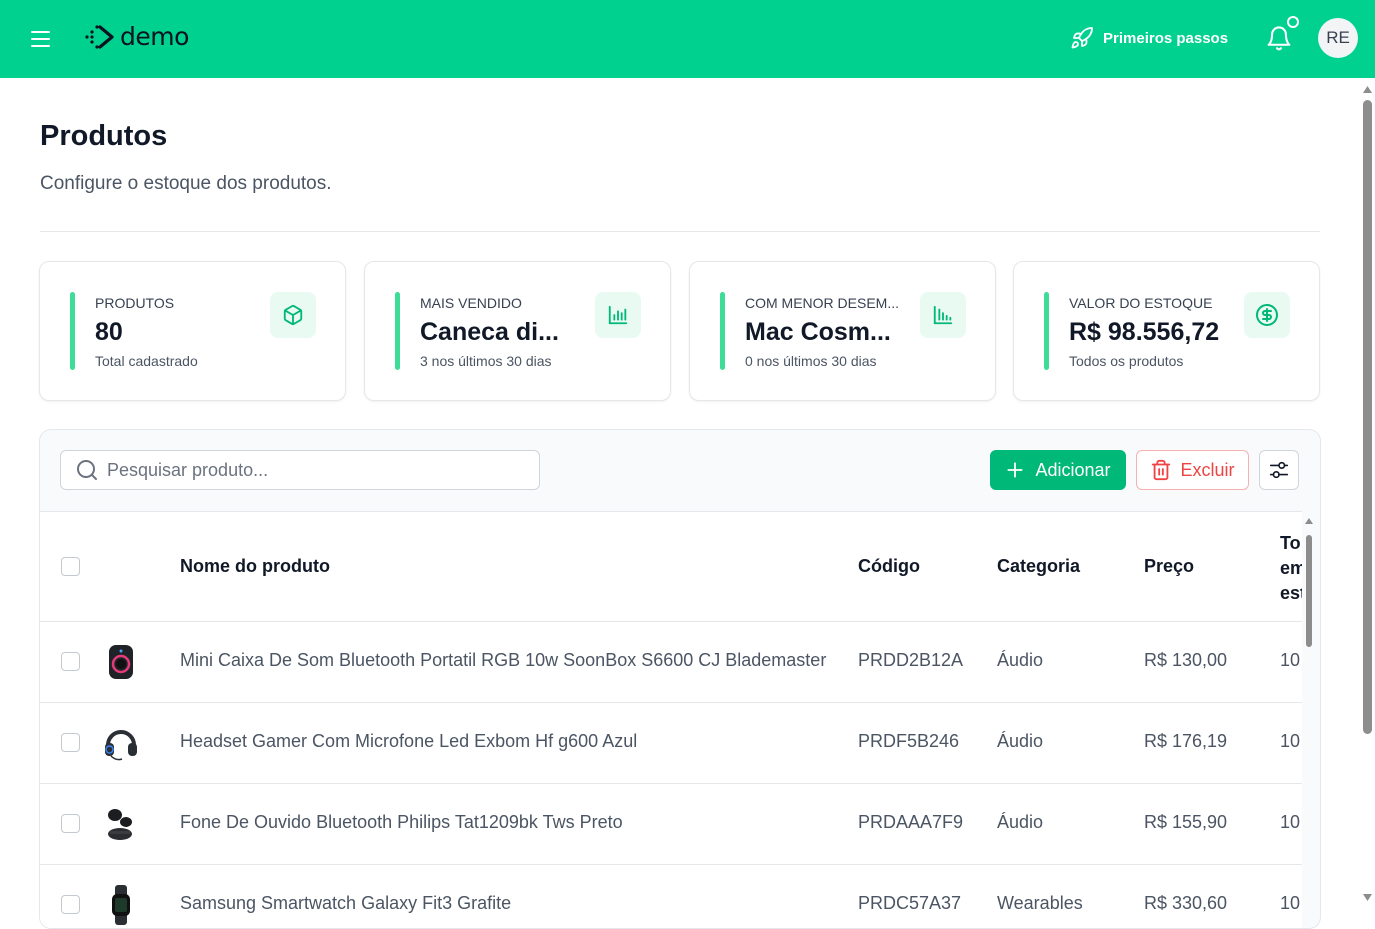 The image size is (1375, 929). Describe the element at coordinates (1309, 591) in the screenshot. I see `table-scrollbar-thumb` at that location.